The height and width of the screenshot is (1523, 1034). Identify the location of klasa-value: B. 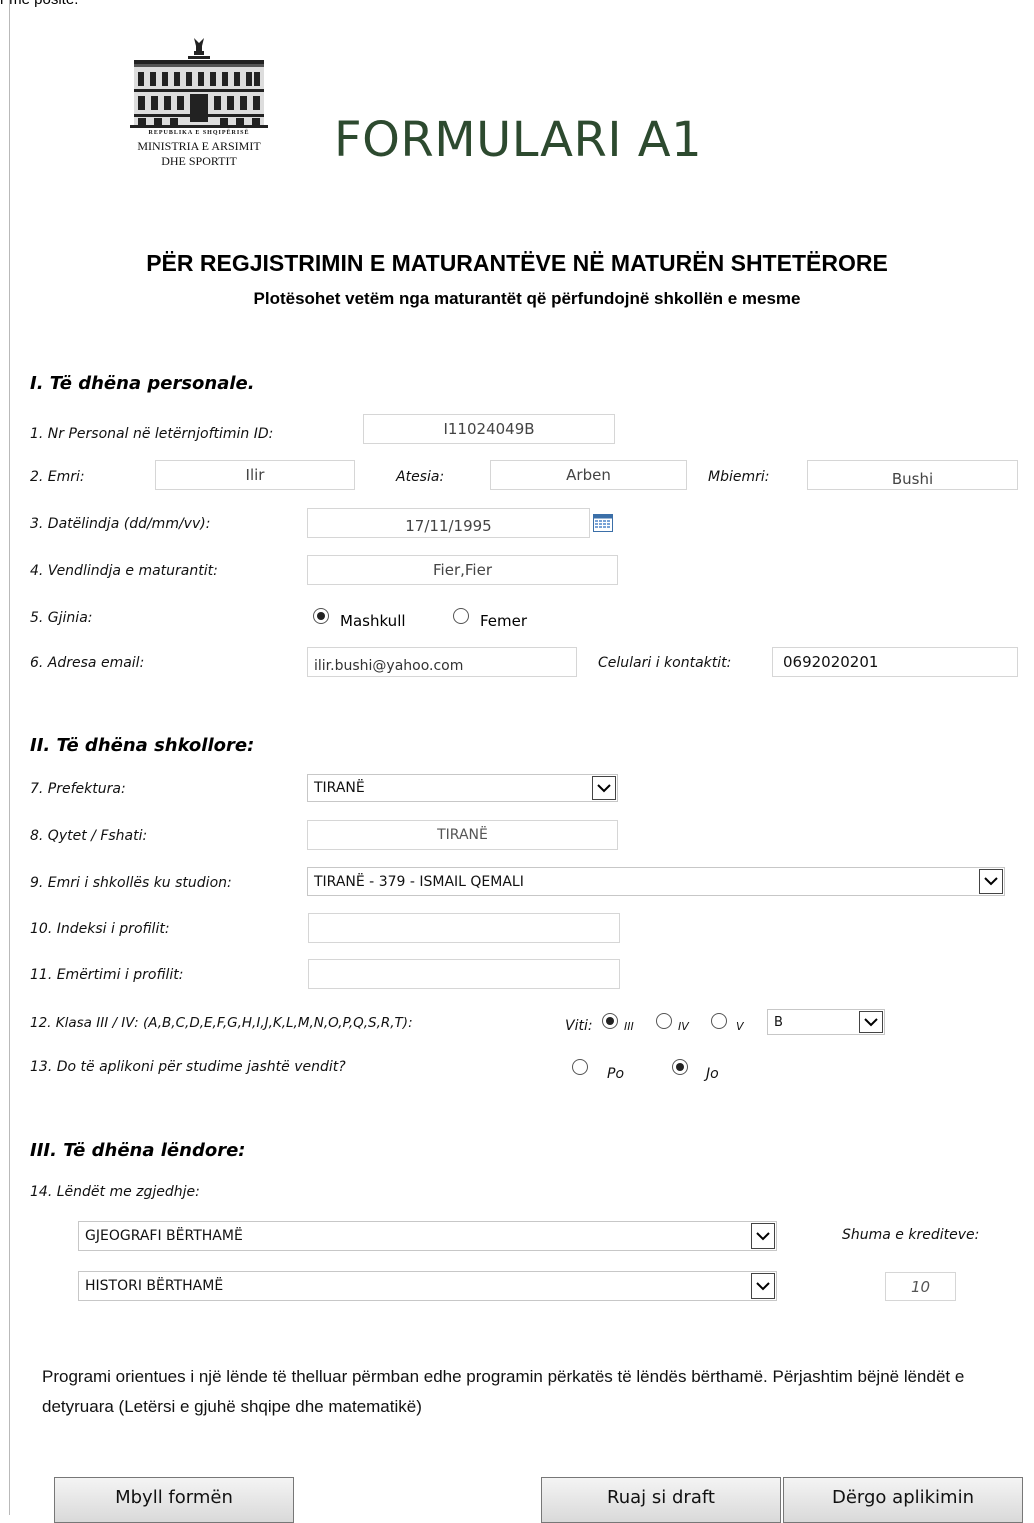
(778, 1022).